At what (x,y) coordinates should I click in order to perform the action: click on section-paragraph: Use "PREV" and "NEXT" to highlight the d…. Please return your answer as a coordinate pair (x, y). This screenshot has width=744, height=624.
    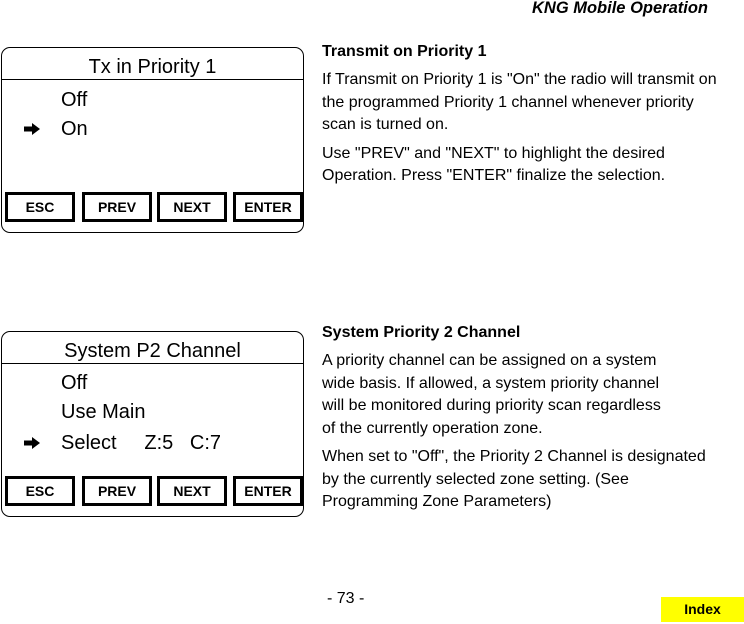
    Looking at the image, I should click on (494, 164).